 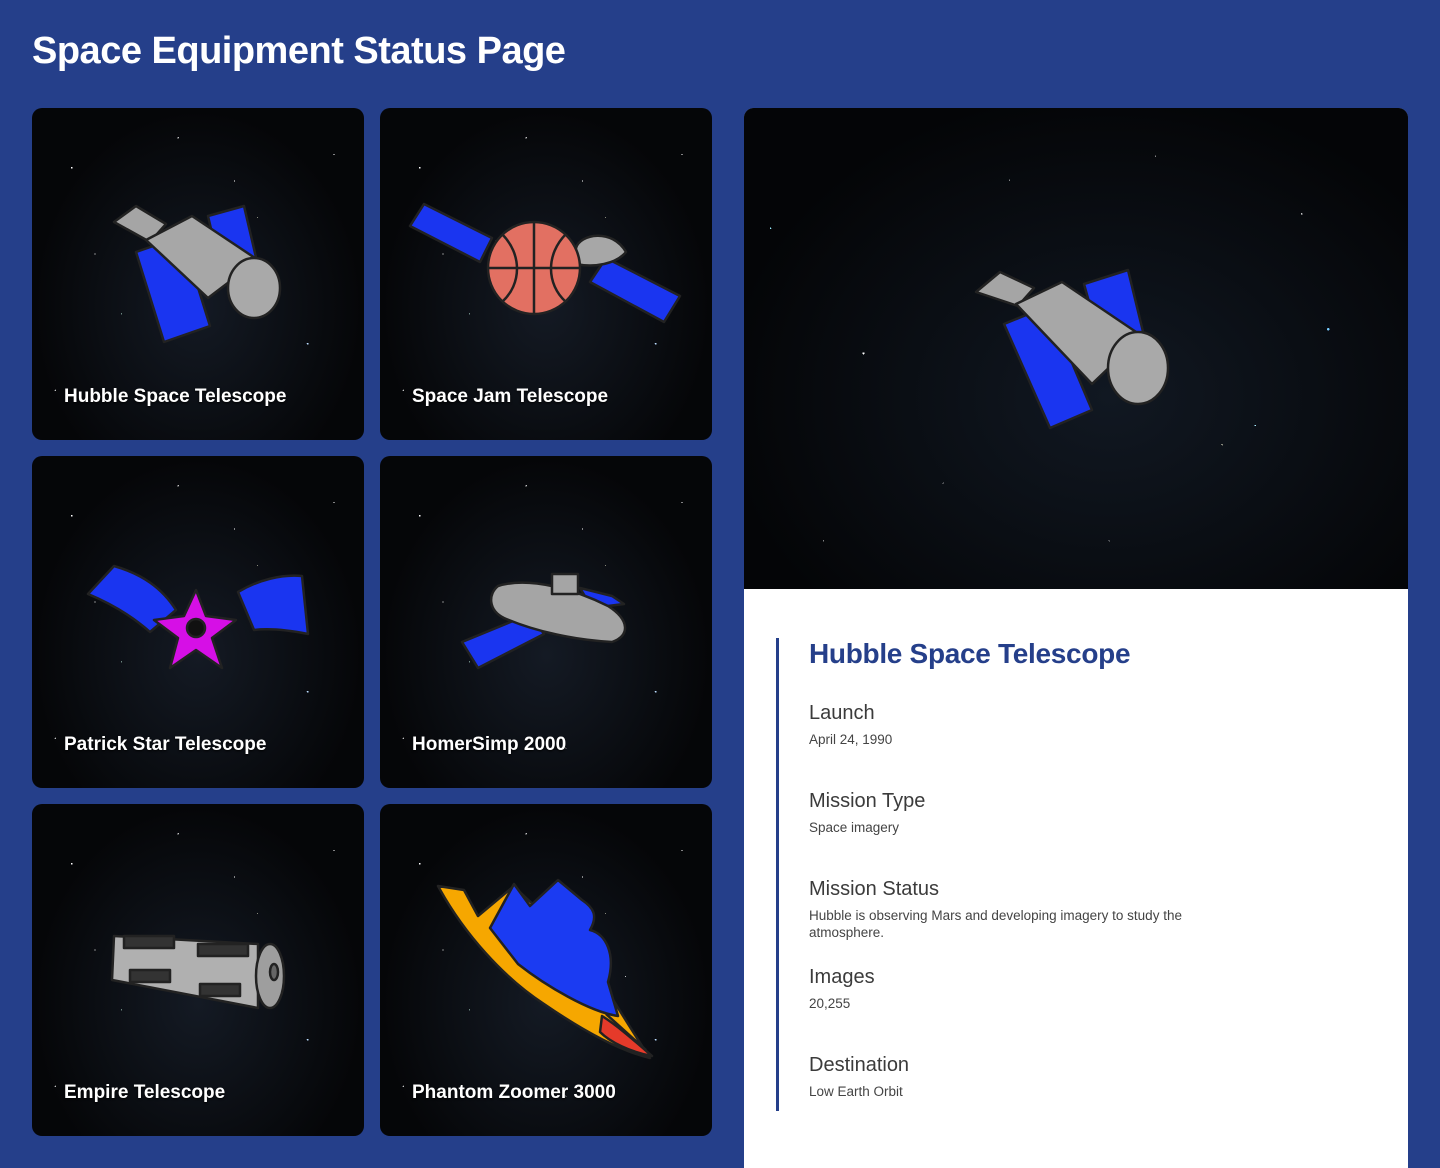 I want to click on field-label: Mission Type, so click(x=867, y=801).